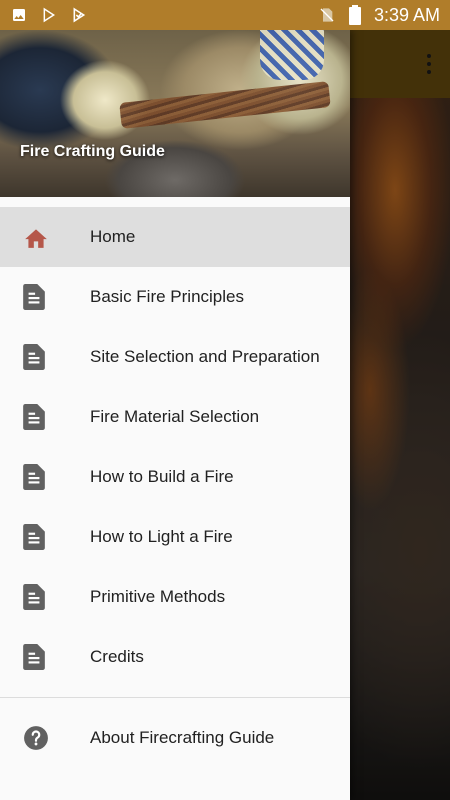 This screenshot has width=450, height=800. Describe the element at coordinates (158, 596) in the screenshot. I see `menu-item-label: Primitive Methods` at that location.